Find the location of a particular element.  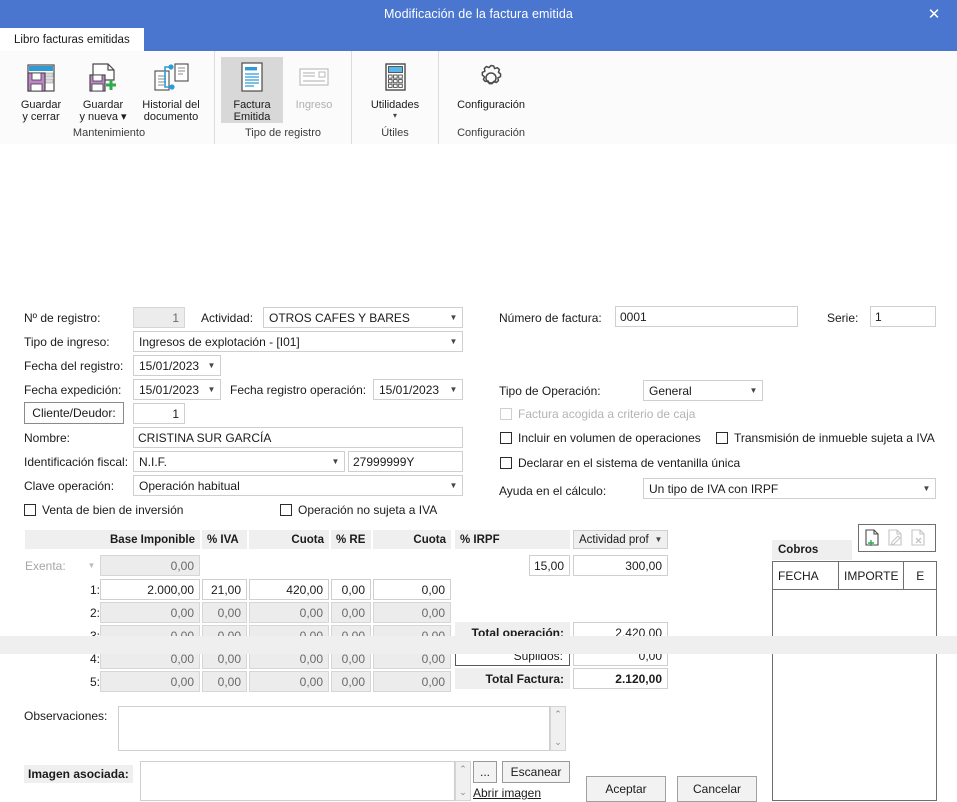

delete-document-icon is located at coordinates (918, 538).